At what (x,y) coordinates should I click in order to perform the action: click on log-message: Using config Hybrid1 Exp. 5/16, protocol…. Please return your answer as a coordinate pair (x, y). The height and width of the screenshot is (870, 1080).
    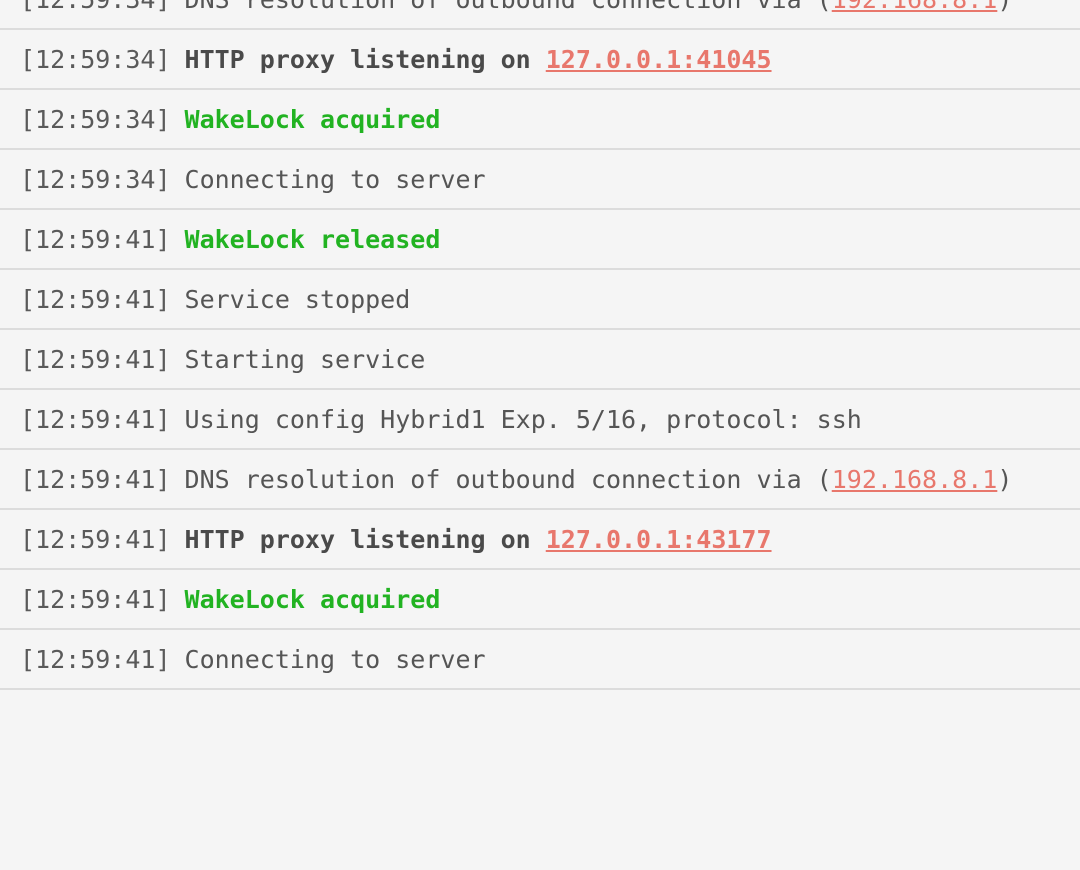
    Looking at the image, I should click on (523, 419).